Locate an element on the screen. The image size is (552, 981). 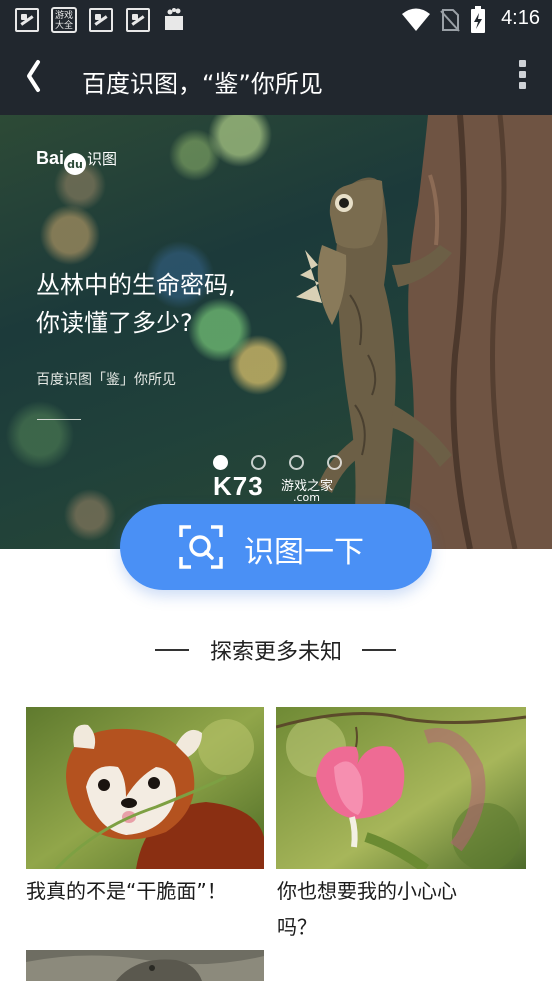
recognize-button-label: 识图一下 is located at coordinates (304, 552).